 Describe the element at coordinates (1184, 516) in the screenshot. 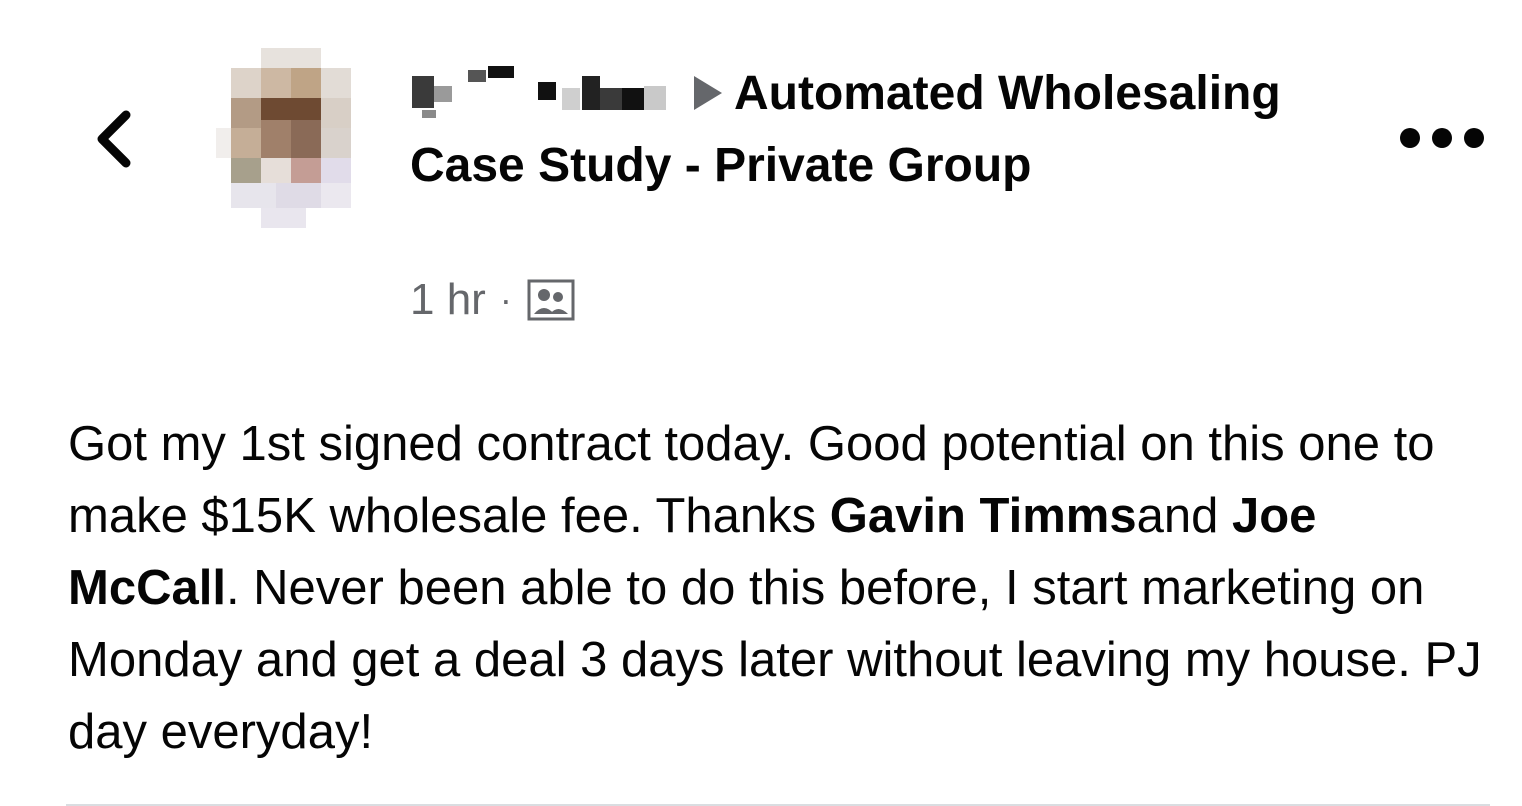

I see `post-text-2: and` at that location.